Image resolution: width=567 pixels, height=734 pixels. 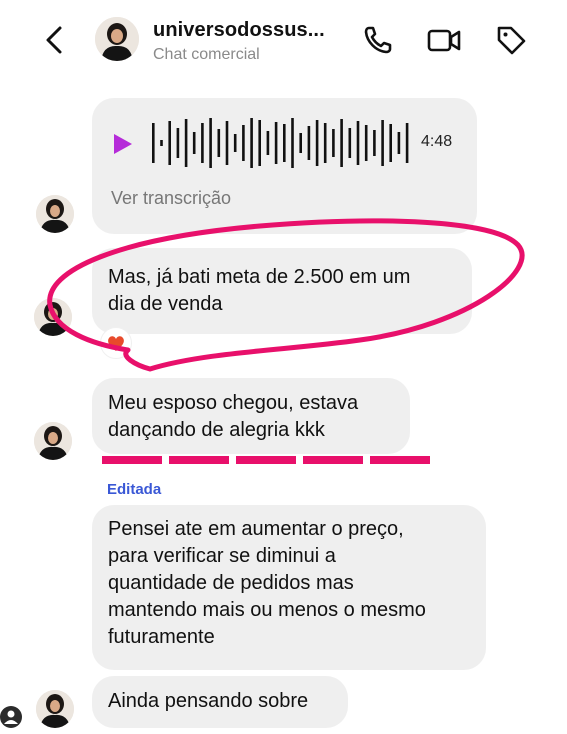 I want to click on play-icon, so click(x=123, y=144).